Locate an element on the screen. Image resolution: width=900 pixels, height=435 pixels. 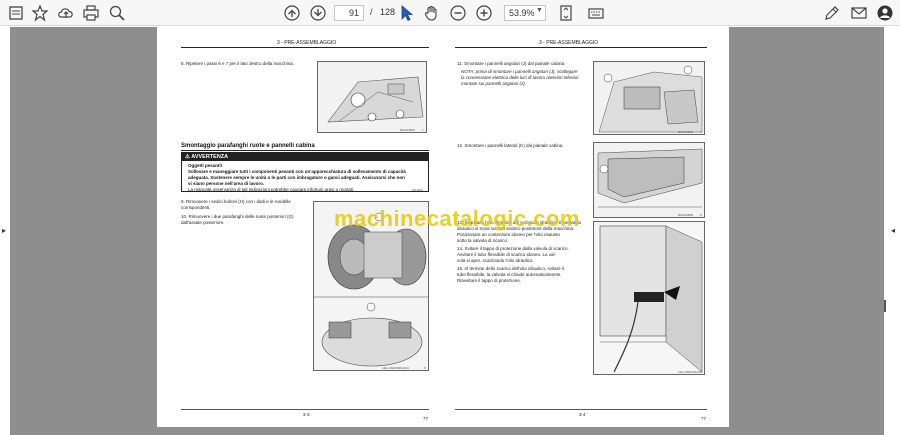
pointer-icon is located at coordinates (407, 13).